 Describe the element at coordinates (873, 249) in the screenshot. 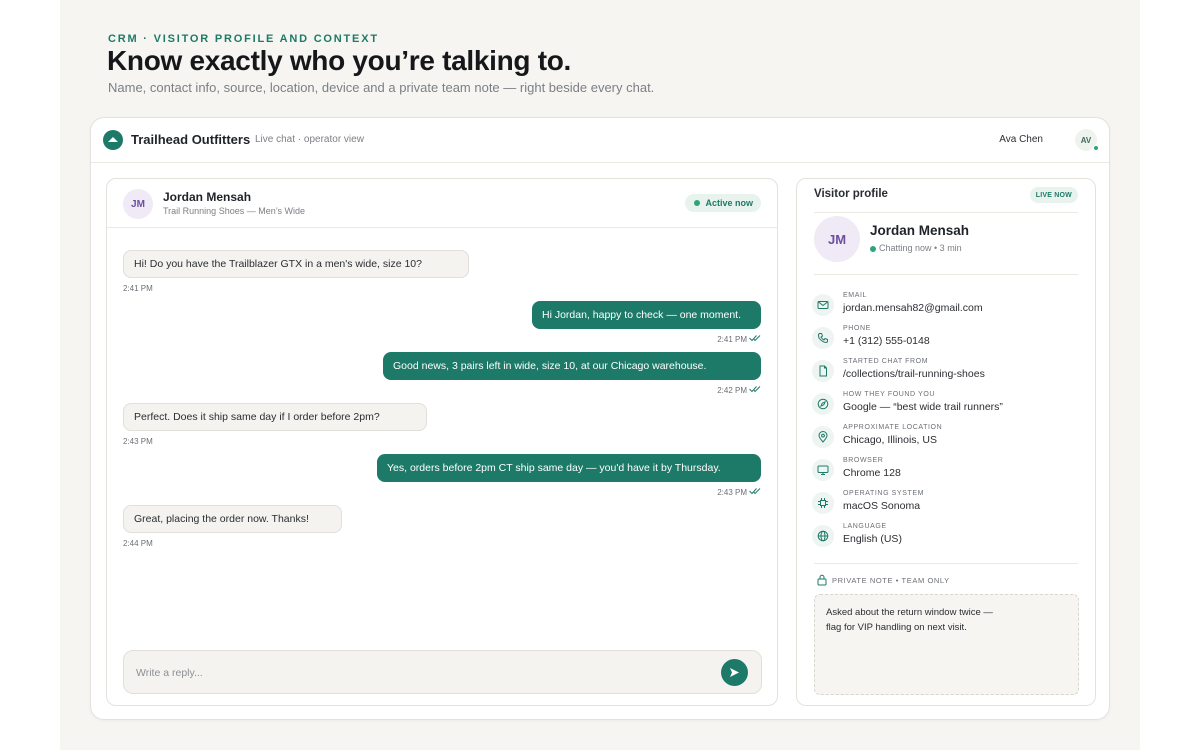

I see `online-dot-icon` at that location.